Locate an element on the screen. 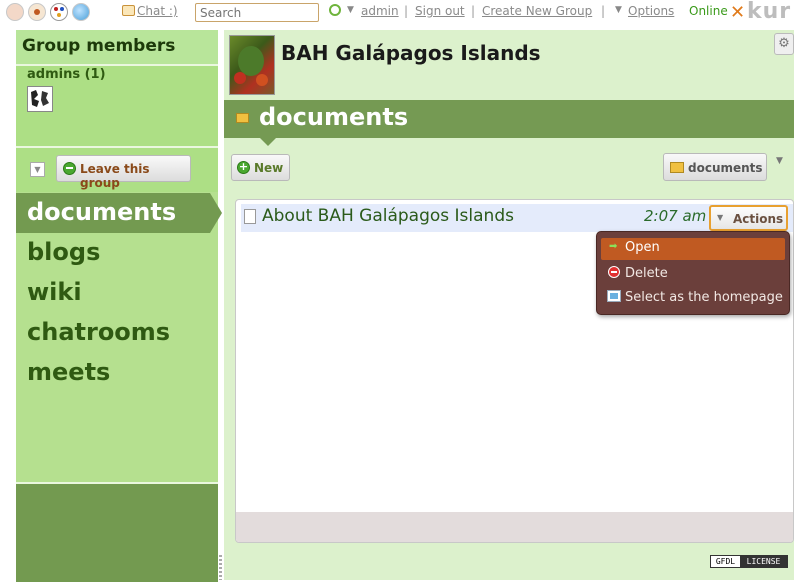 Image resolution: width=794 pixels, height=587 pixels. folder-button: documents is located at coordinates (715, 167).